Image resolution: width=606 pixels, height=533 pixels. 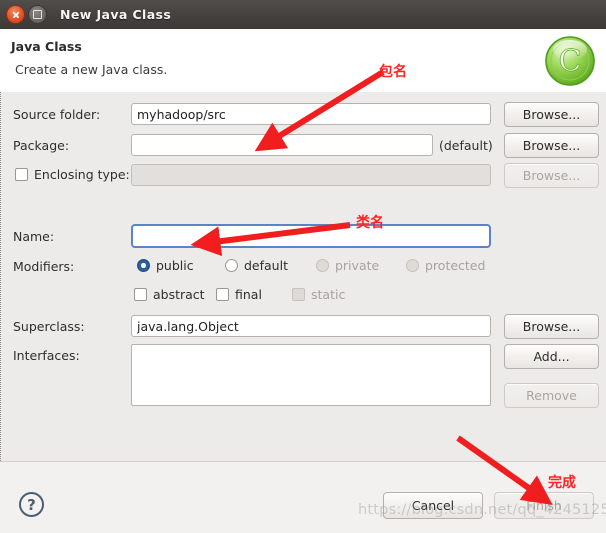 I want to click on modifier-radio-protected: protected, so click(x=445, y=265).